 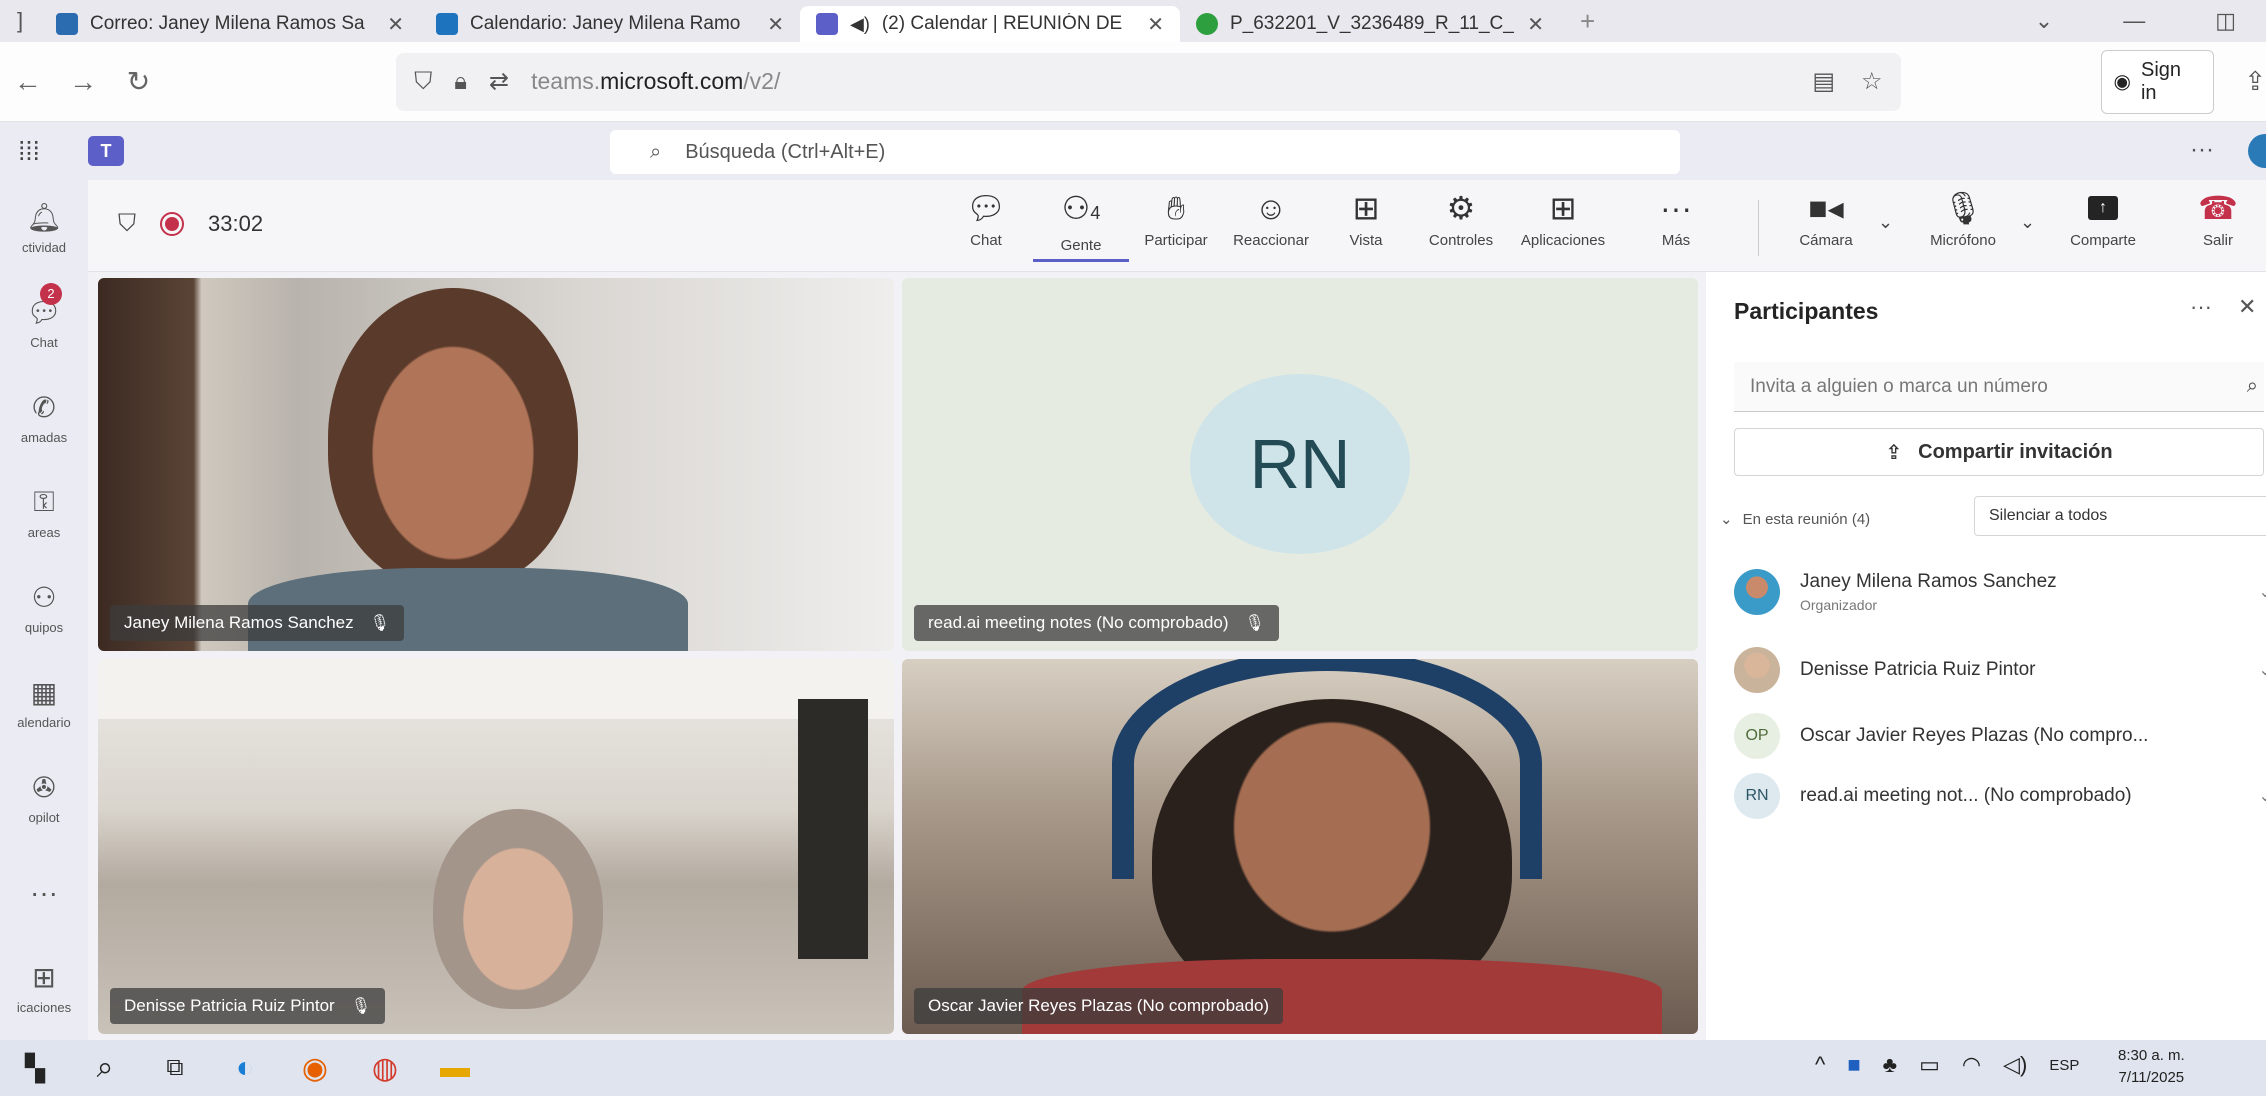 What do you see at coordinates (245, 1068) in the screenshot?
I see `edge-icon: ◐` at bounding box center [245, 1068].